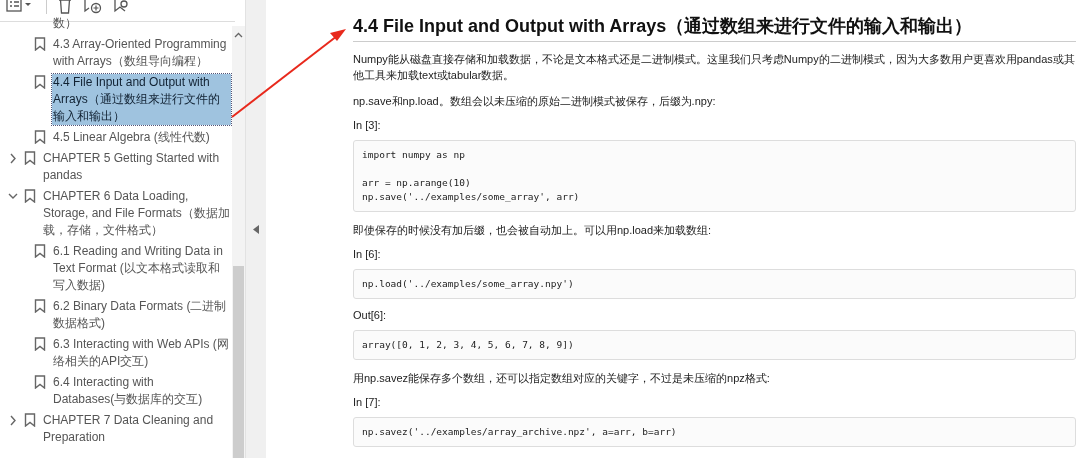  Describe the element at coordinates (367, 402) in the screenshot. I see `cell-prompt: In [7]:` at that location.